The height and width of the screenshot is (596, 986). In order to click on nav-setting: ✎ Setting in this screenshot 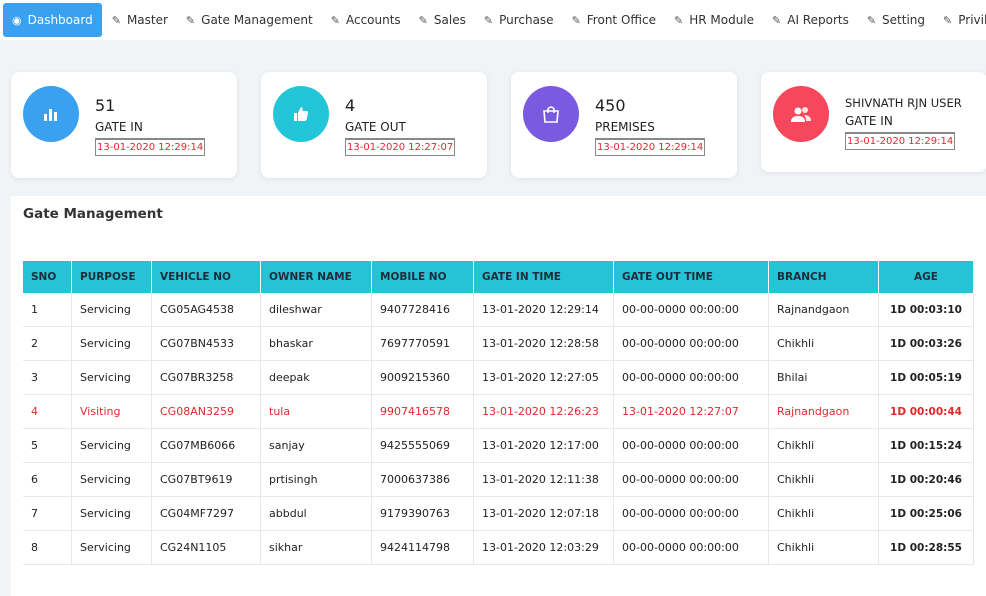, I will do `click(896, 20)`.